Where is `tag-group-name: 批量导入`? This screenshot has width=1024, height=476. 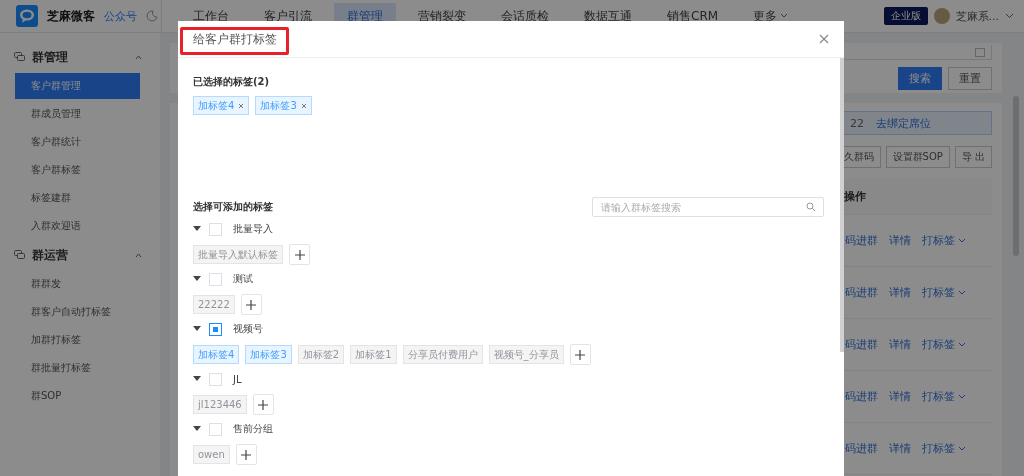
tag-group-name: 批量导入 is located at coordinates (253, 229).